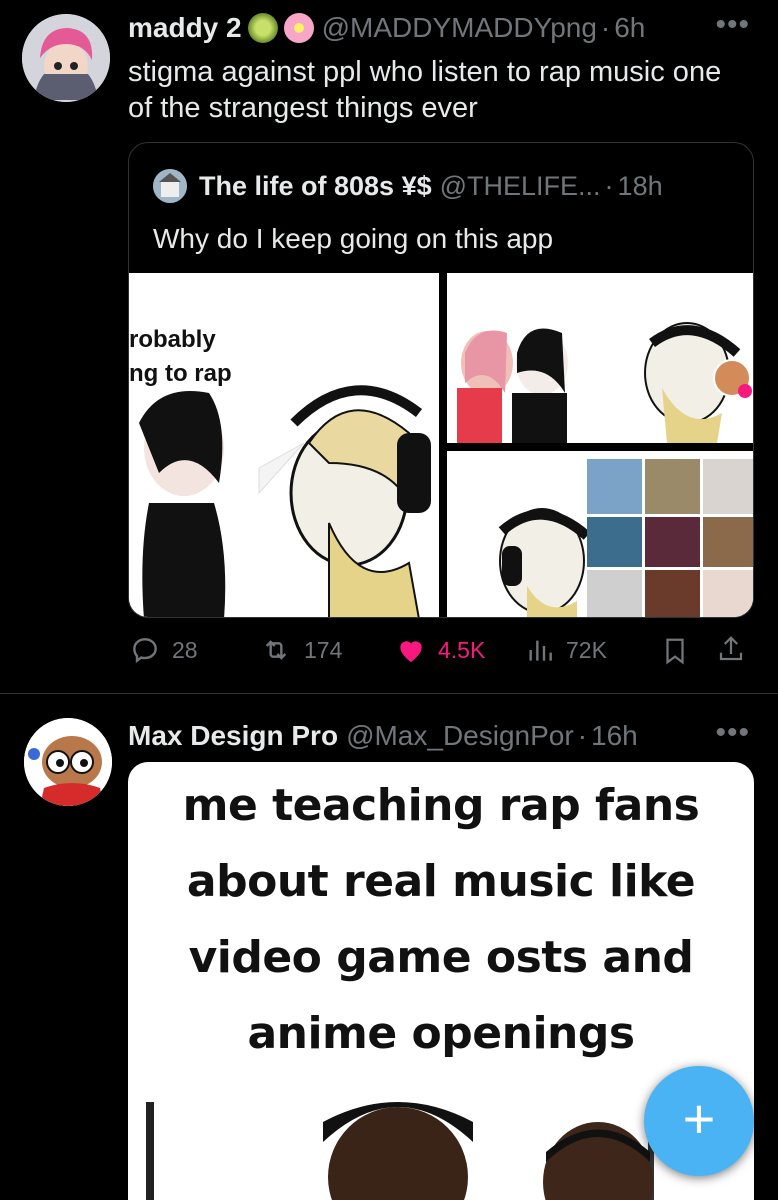  Describe the element at coordinates (441, 805) in the screenshot. I see `meme-line-1: me teaching rap fans` at that location.